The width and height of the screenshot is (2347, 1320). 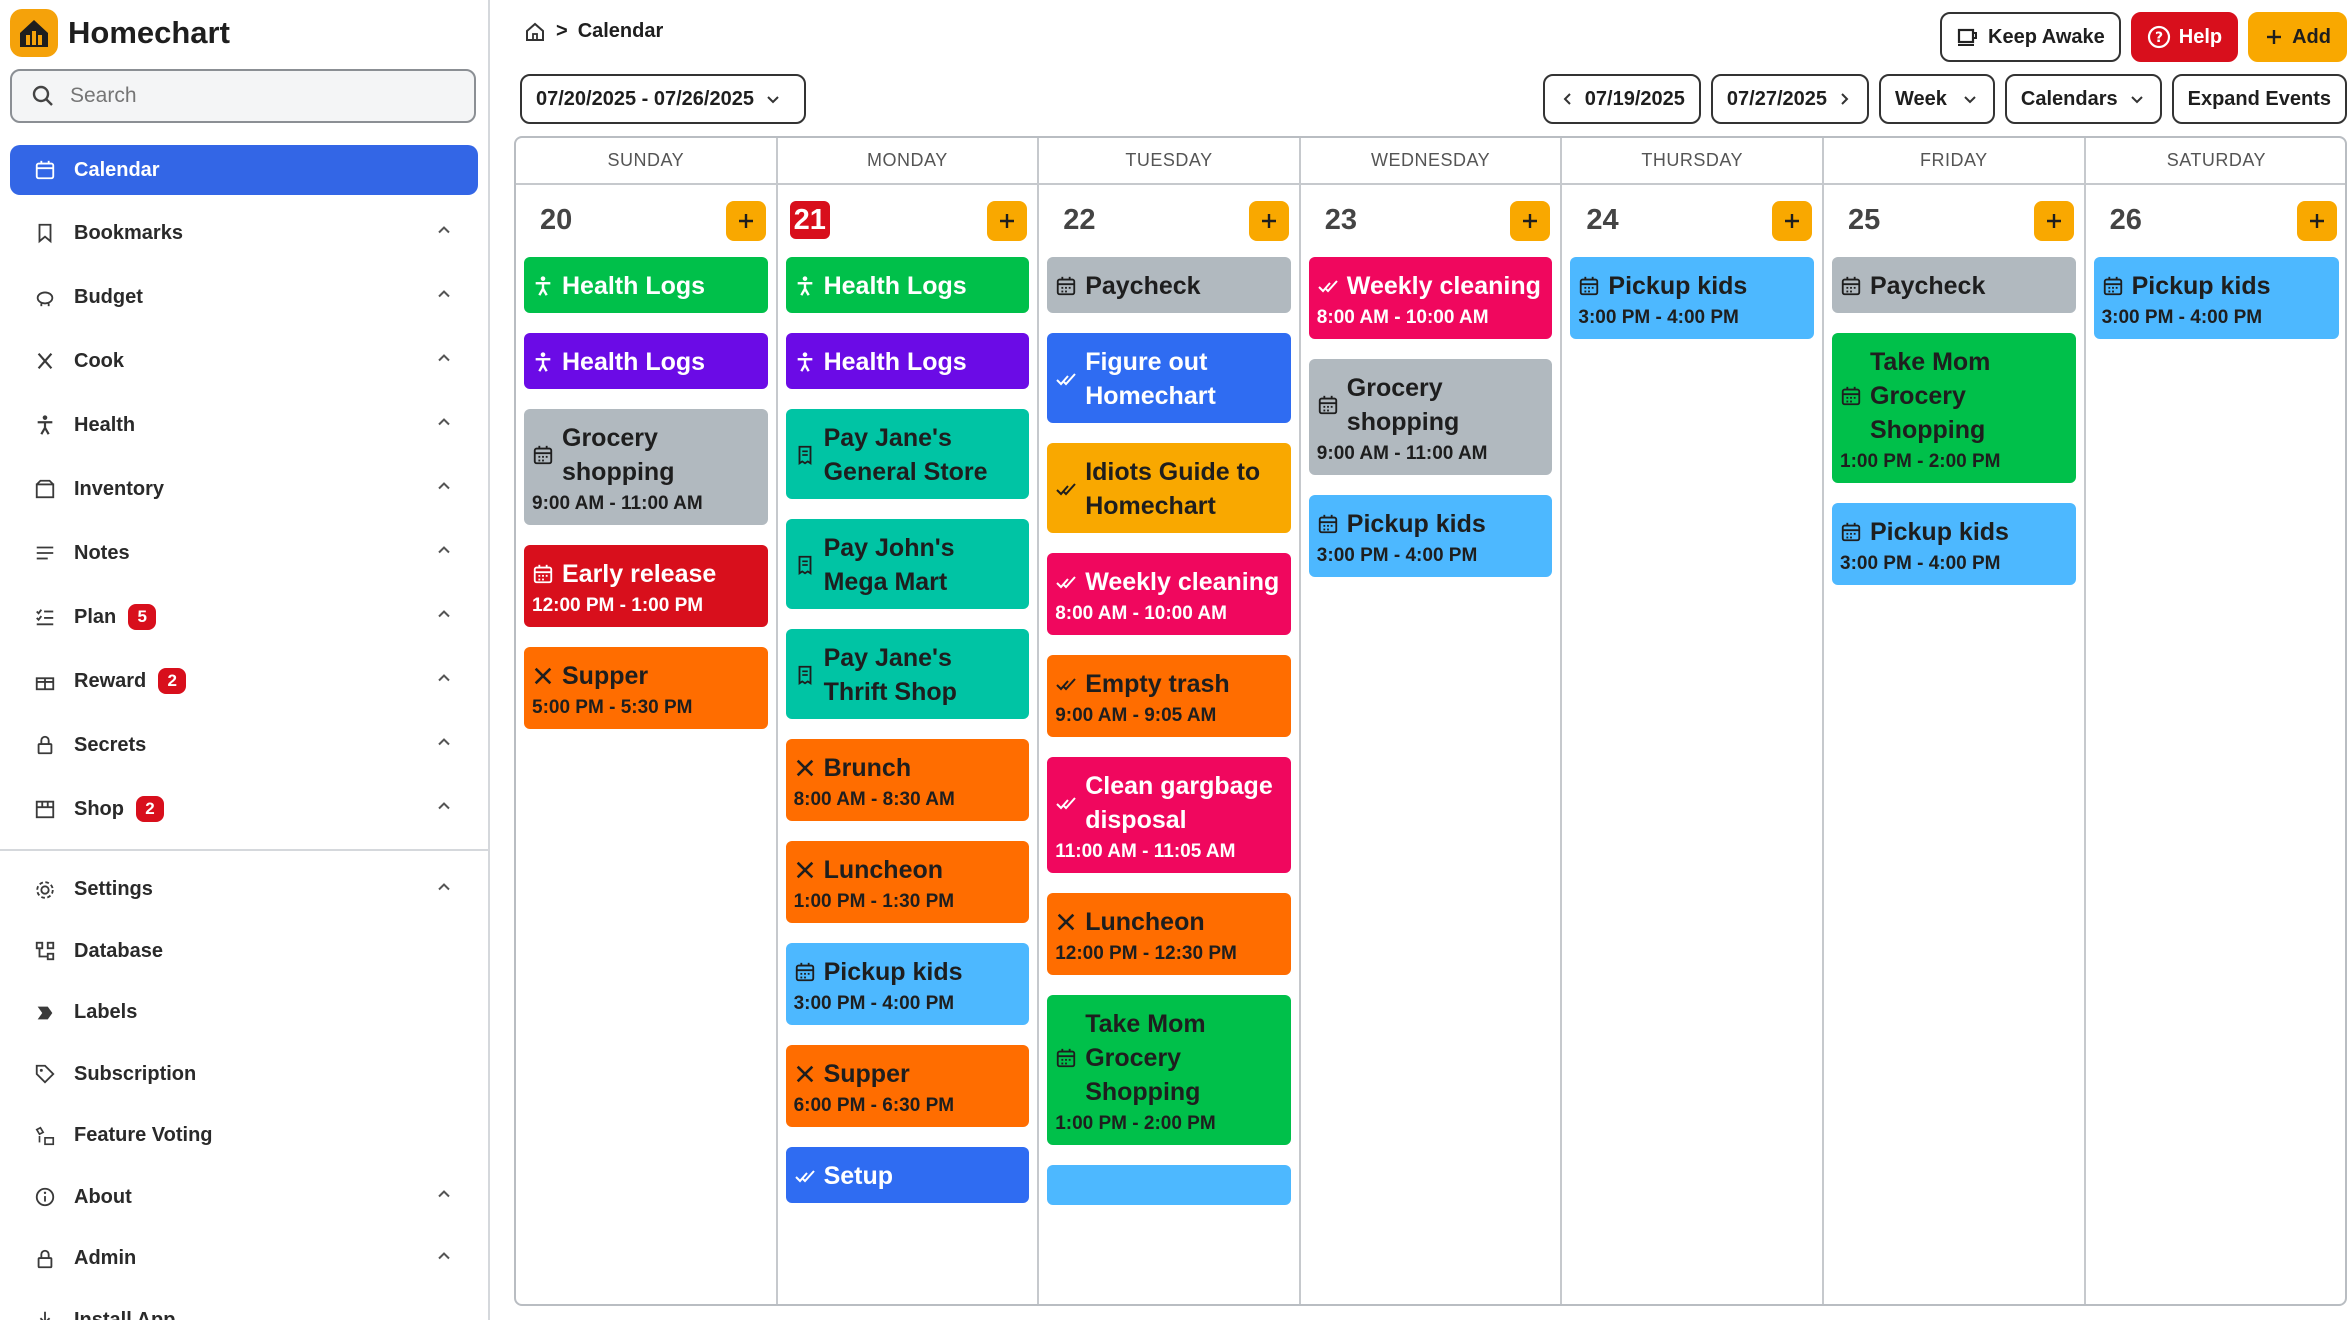 I want to click on event-title: Paycheck, so click(x=1928, y=286).